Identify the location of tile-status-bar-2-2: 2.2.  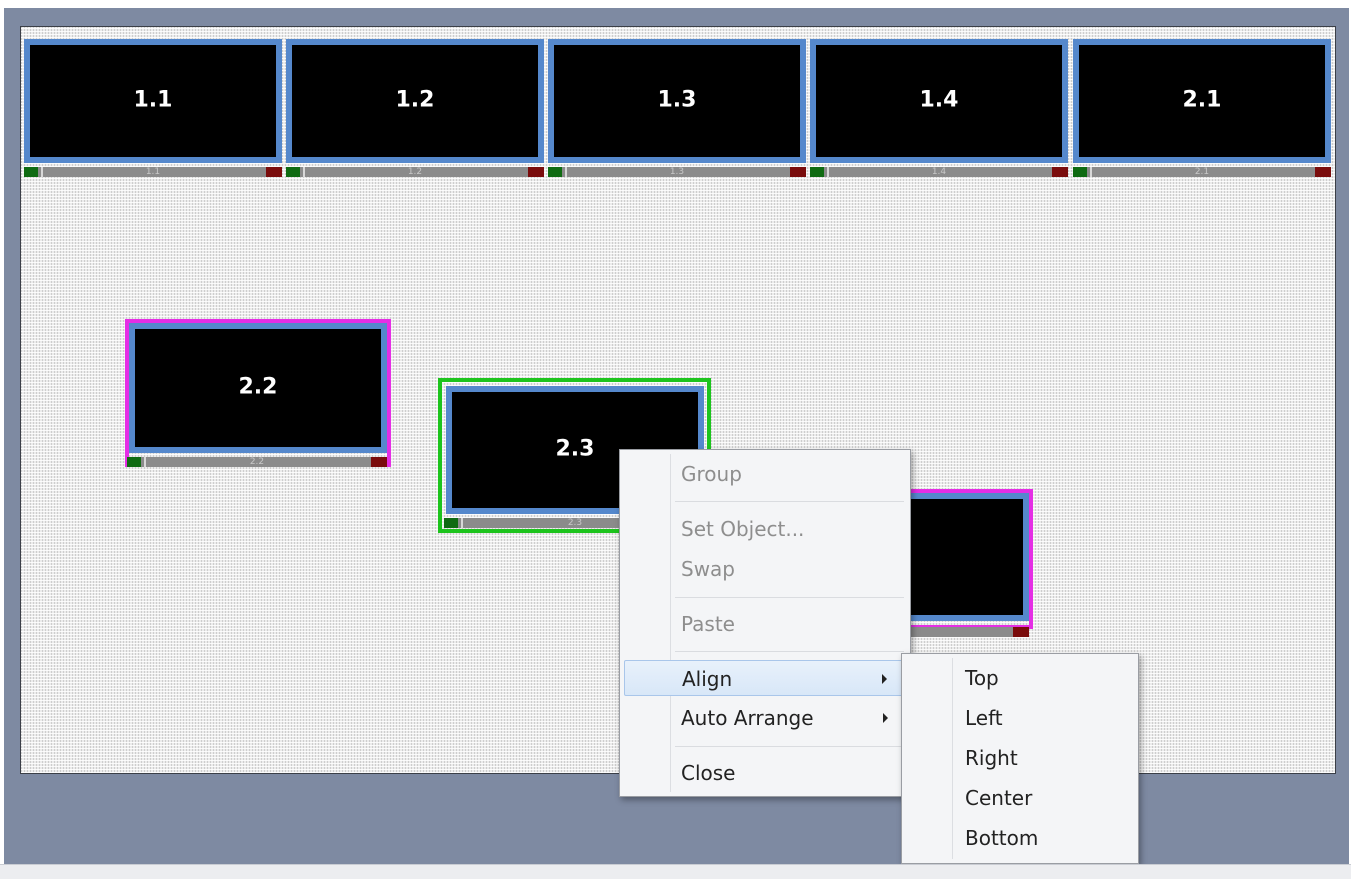
(257, 462).